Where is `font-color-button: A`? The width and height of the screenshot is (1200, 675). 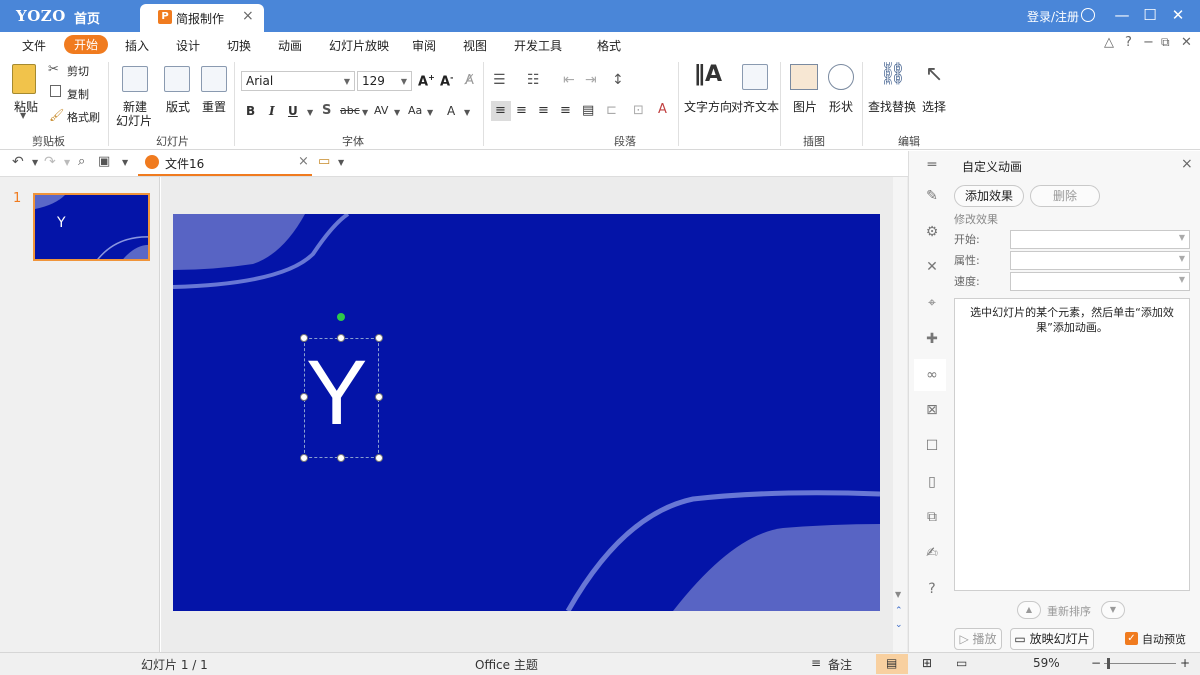 font-color-button: A is located at coordinates (451, 111).